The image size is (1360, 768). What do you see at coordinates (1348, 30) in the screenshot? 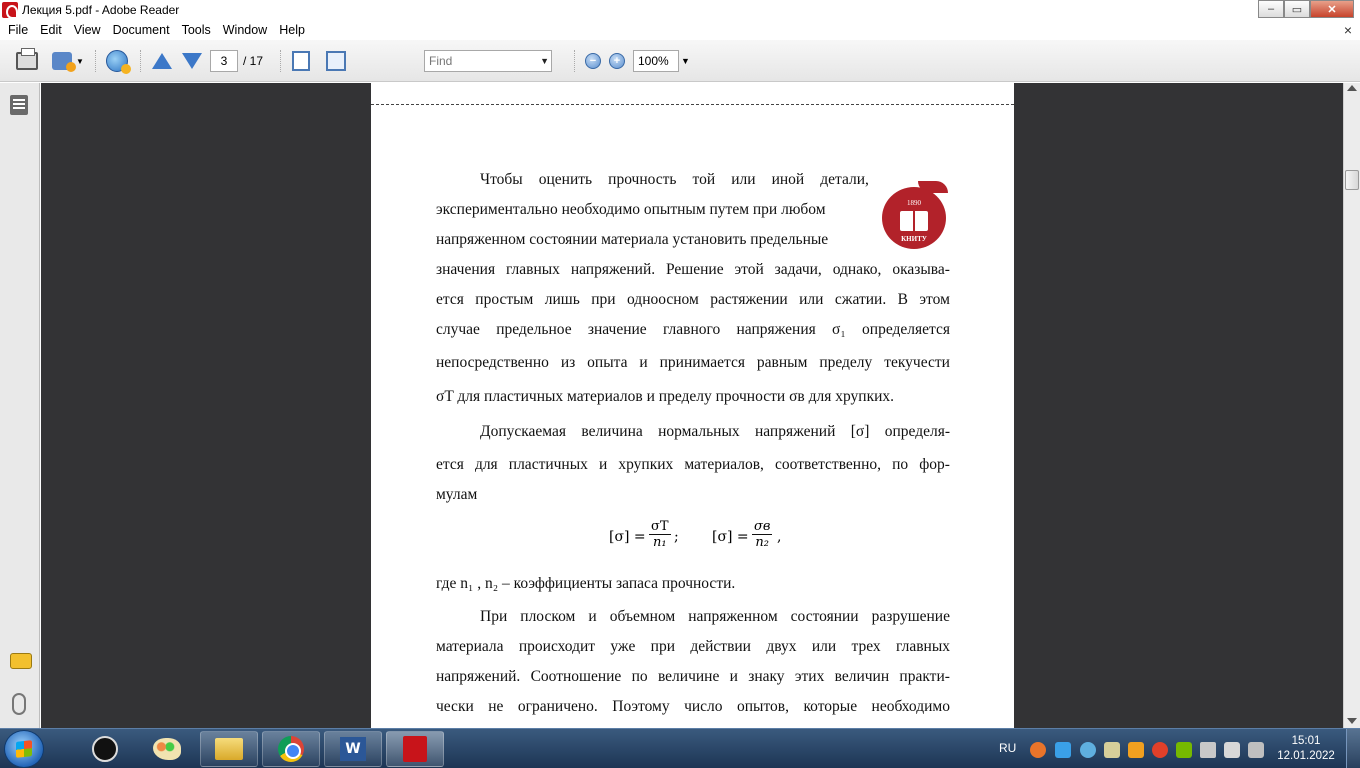
I see `close-document-icon: ×` at bounding box center [1348, 30].